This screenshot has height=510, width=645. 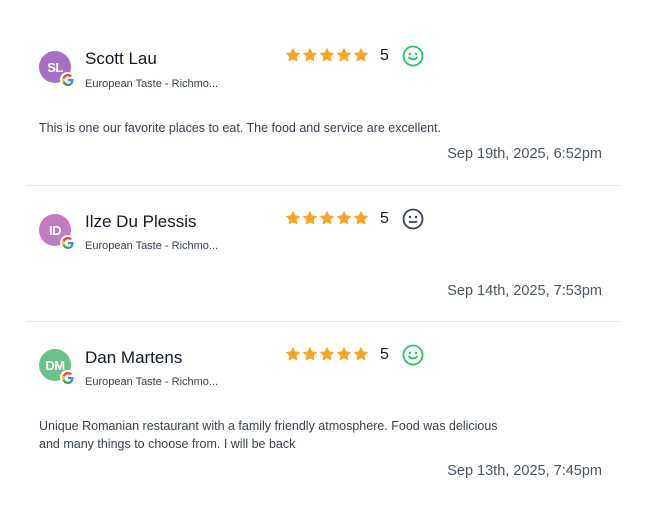 I want to click on reviewer-name: Ilze Du Plessis, so click(x=141, y=221).